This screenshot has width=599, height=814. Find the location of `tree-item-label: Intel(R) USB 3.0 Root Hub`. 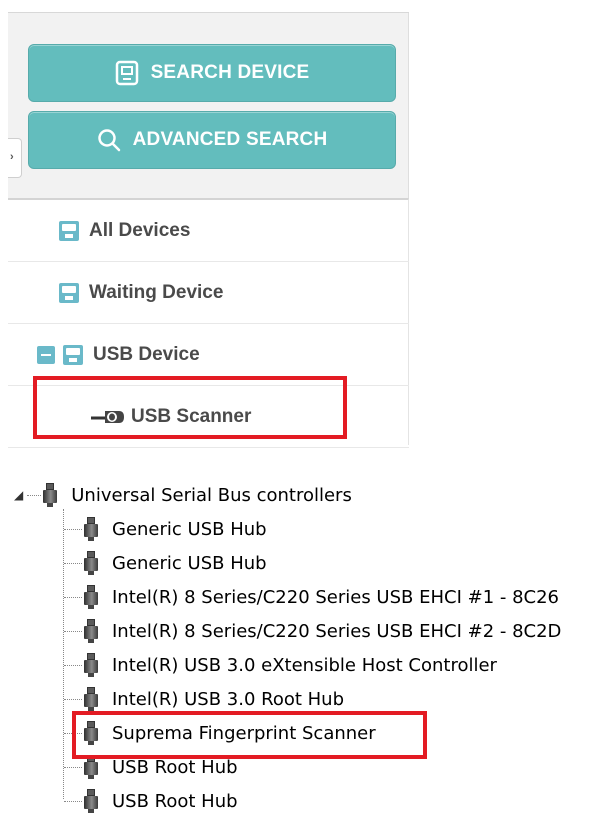

tree-item-label: Intel(R) USB 3.0 Root Hub is located at coordinates (228, 699).